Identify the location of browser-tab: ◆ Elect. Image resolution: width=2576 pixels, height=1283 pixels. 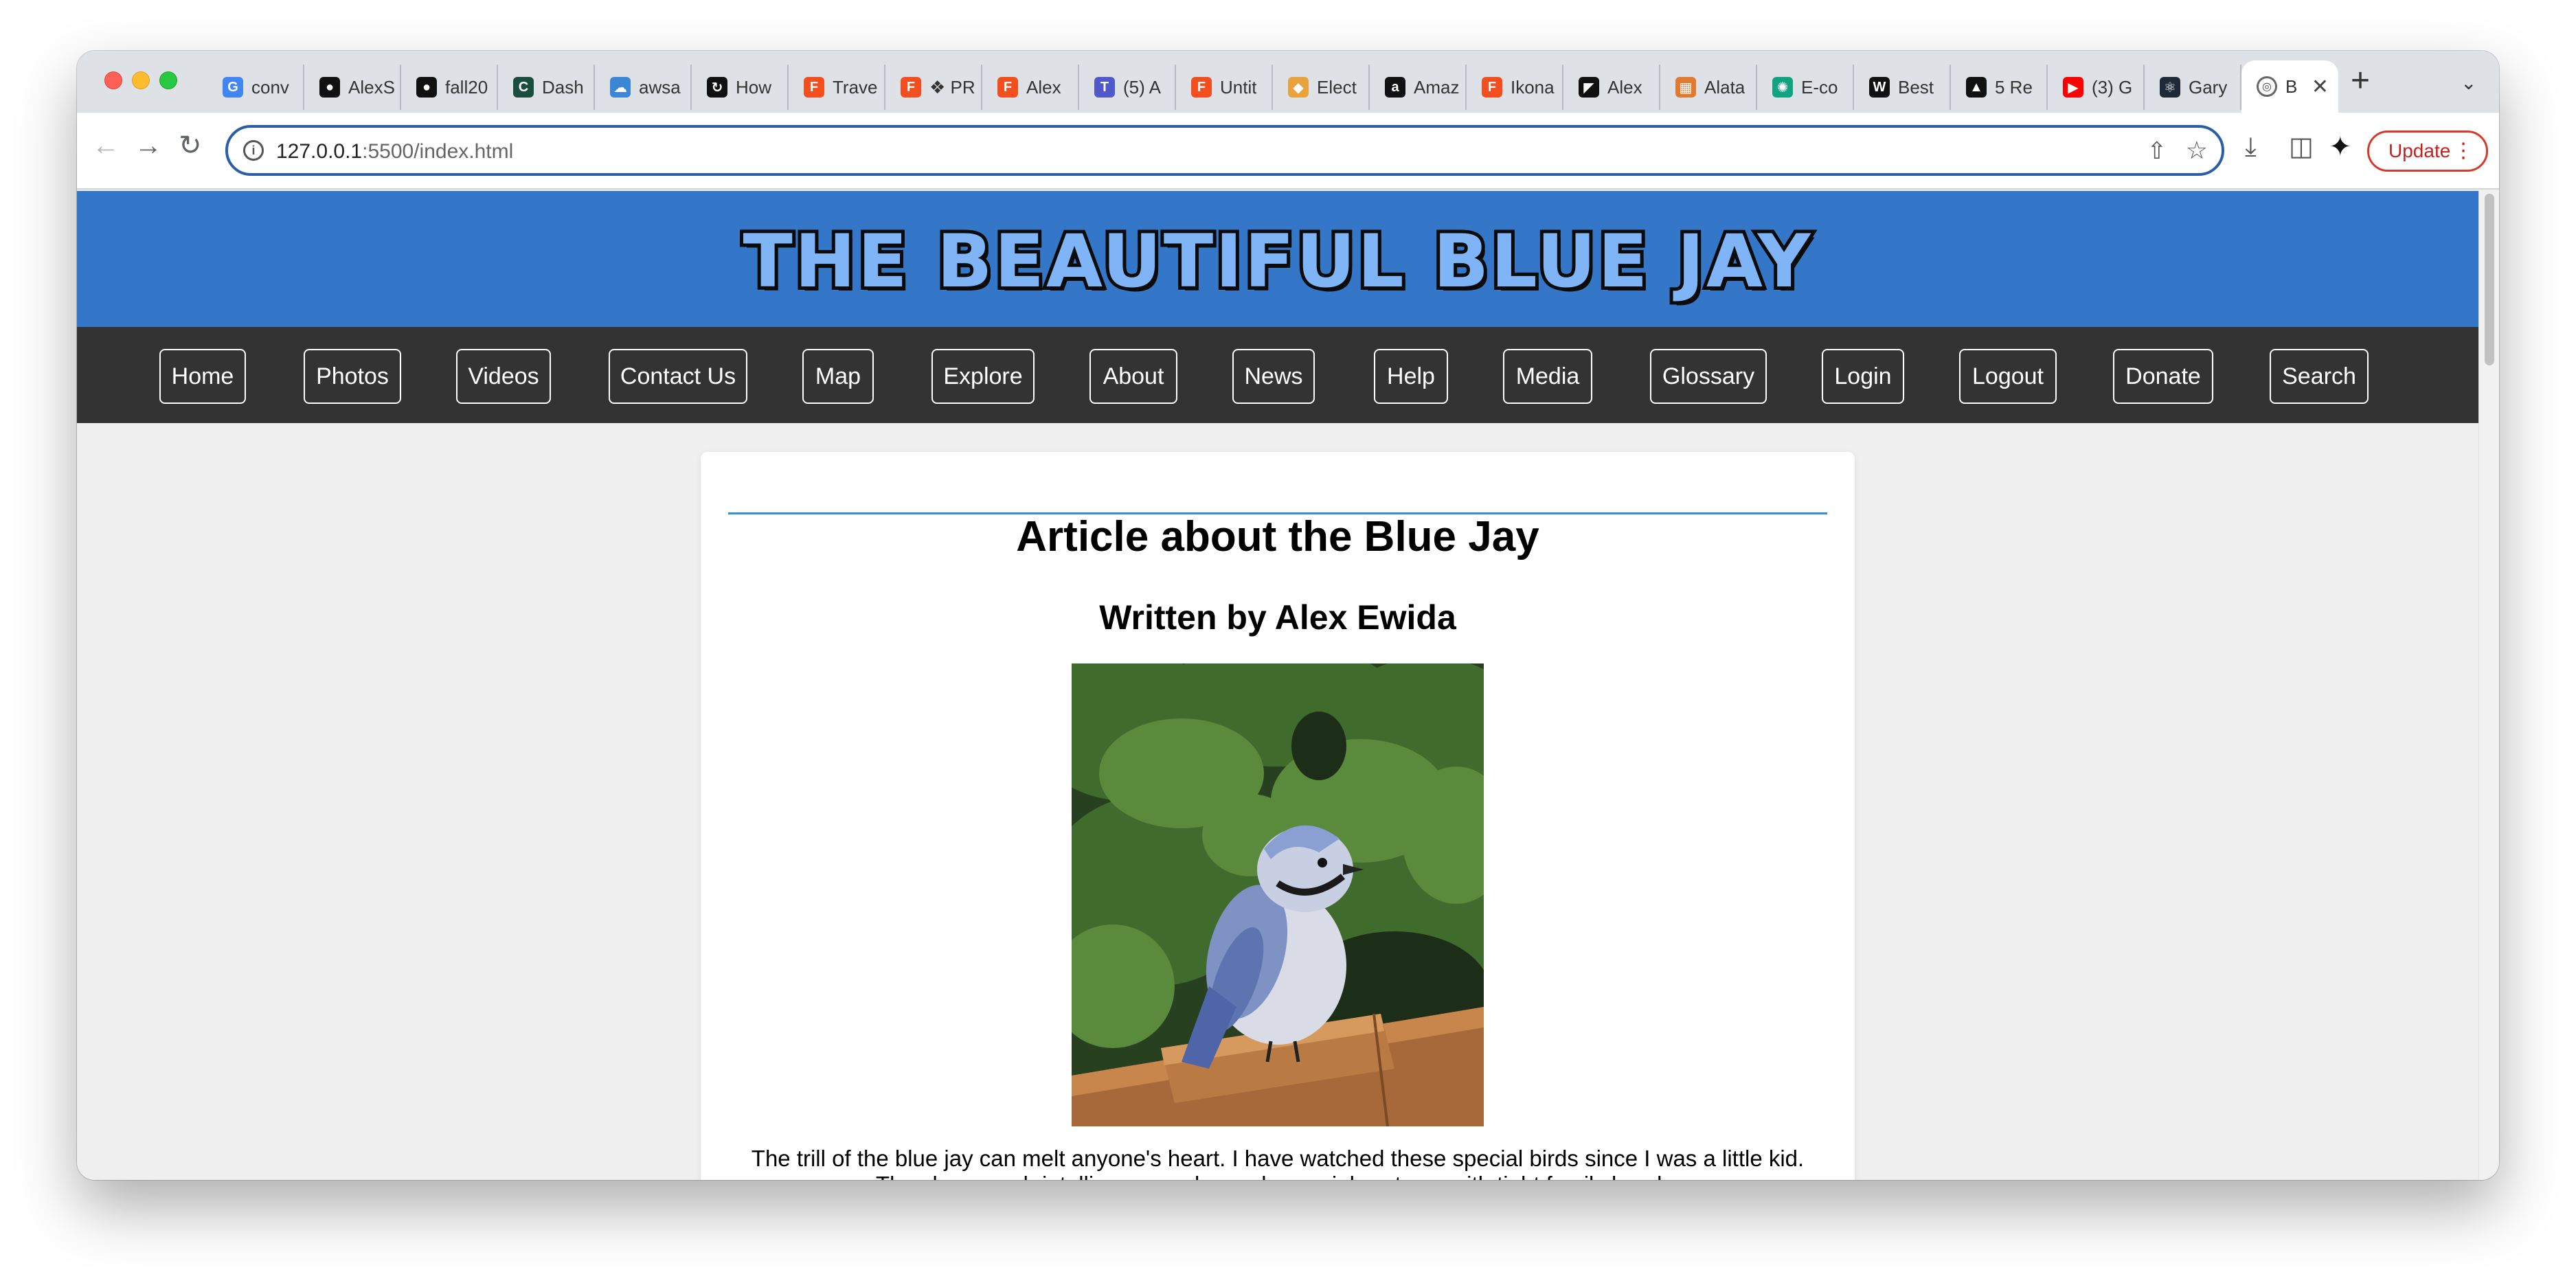
(1321, 87).